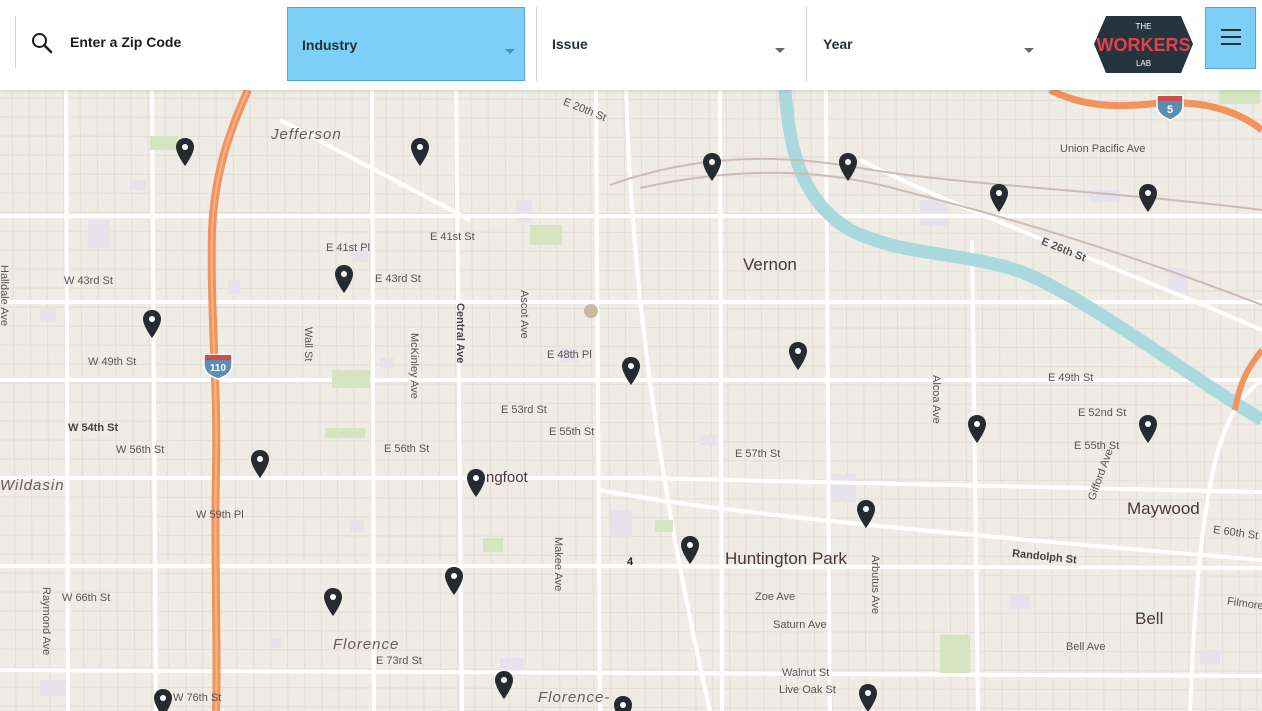  What do you see at coordinates (1231, 30) in the screenshot?
I see `hamburger-icon` at bounding box center [1231, 30].